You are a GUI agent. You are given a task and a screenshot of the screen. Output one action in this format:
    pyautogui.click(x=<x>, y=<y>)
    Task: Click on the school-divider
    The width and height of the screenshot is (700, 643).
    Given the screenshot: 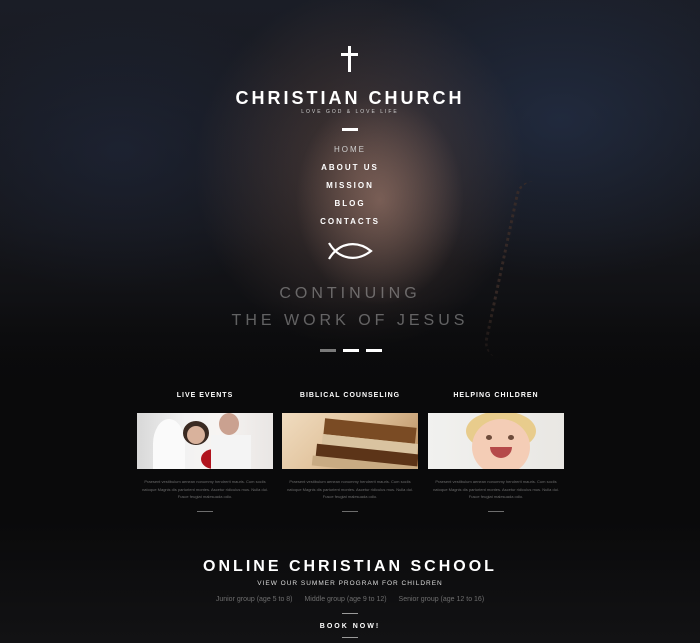 What is the action you would take?
    pyautogui.click(x=350, y=613)
    